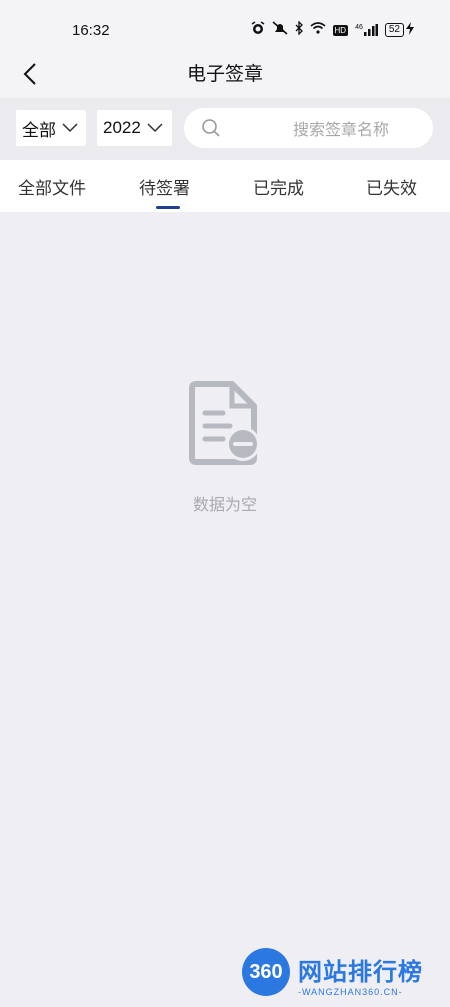  What do you see at coordinates (278, 186) in the screenshot?
I see `tab-completed: 已完成` at bounding box center [278, 186].